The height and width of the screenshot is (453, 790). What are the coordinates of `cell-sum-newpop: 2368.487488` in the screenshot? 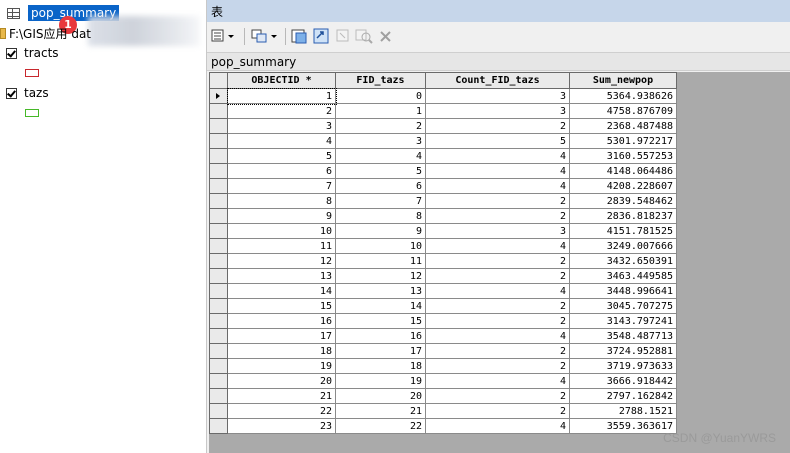 It's located at (623, 126).